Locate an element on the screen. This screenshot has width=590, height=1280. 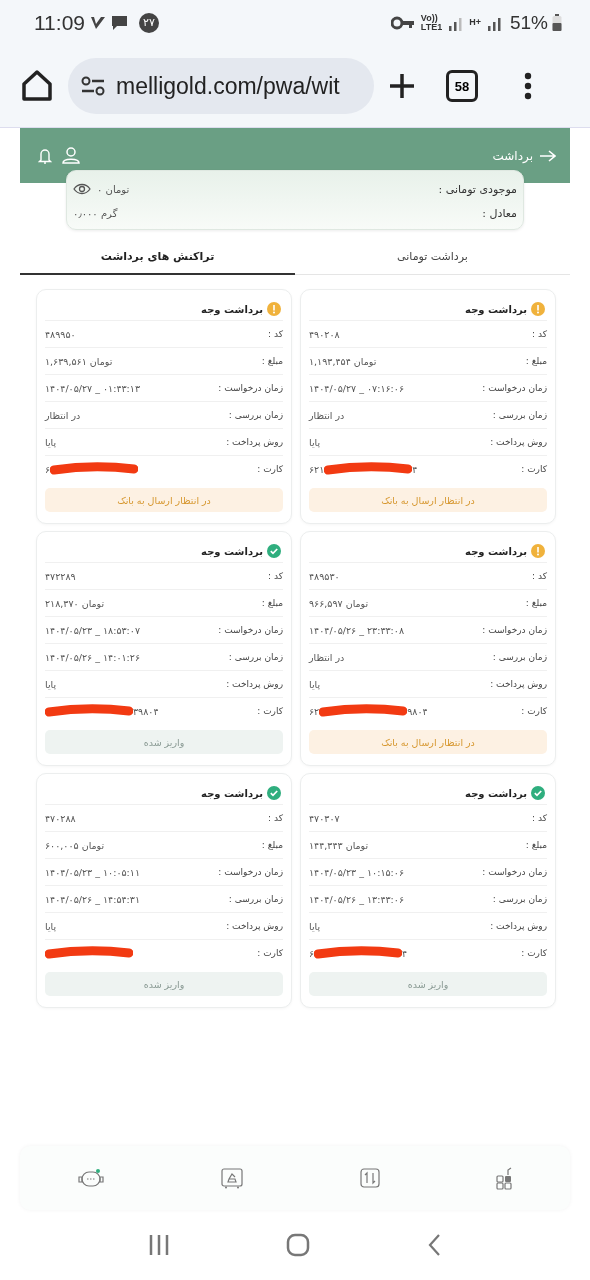
user-icon is located at coordinates (71, 155).